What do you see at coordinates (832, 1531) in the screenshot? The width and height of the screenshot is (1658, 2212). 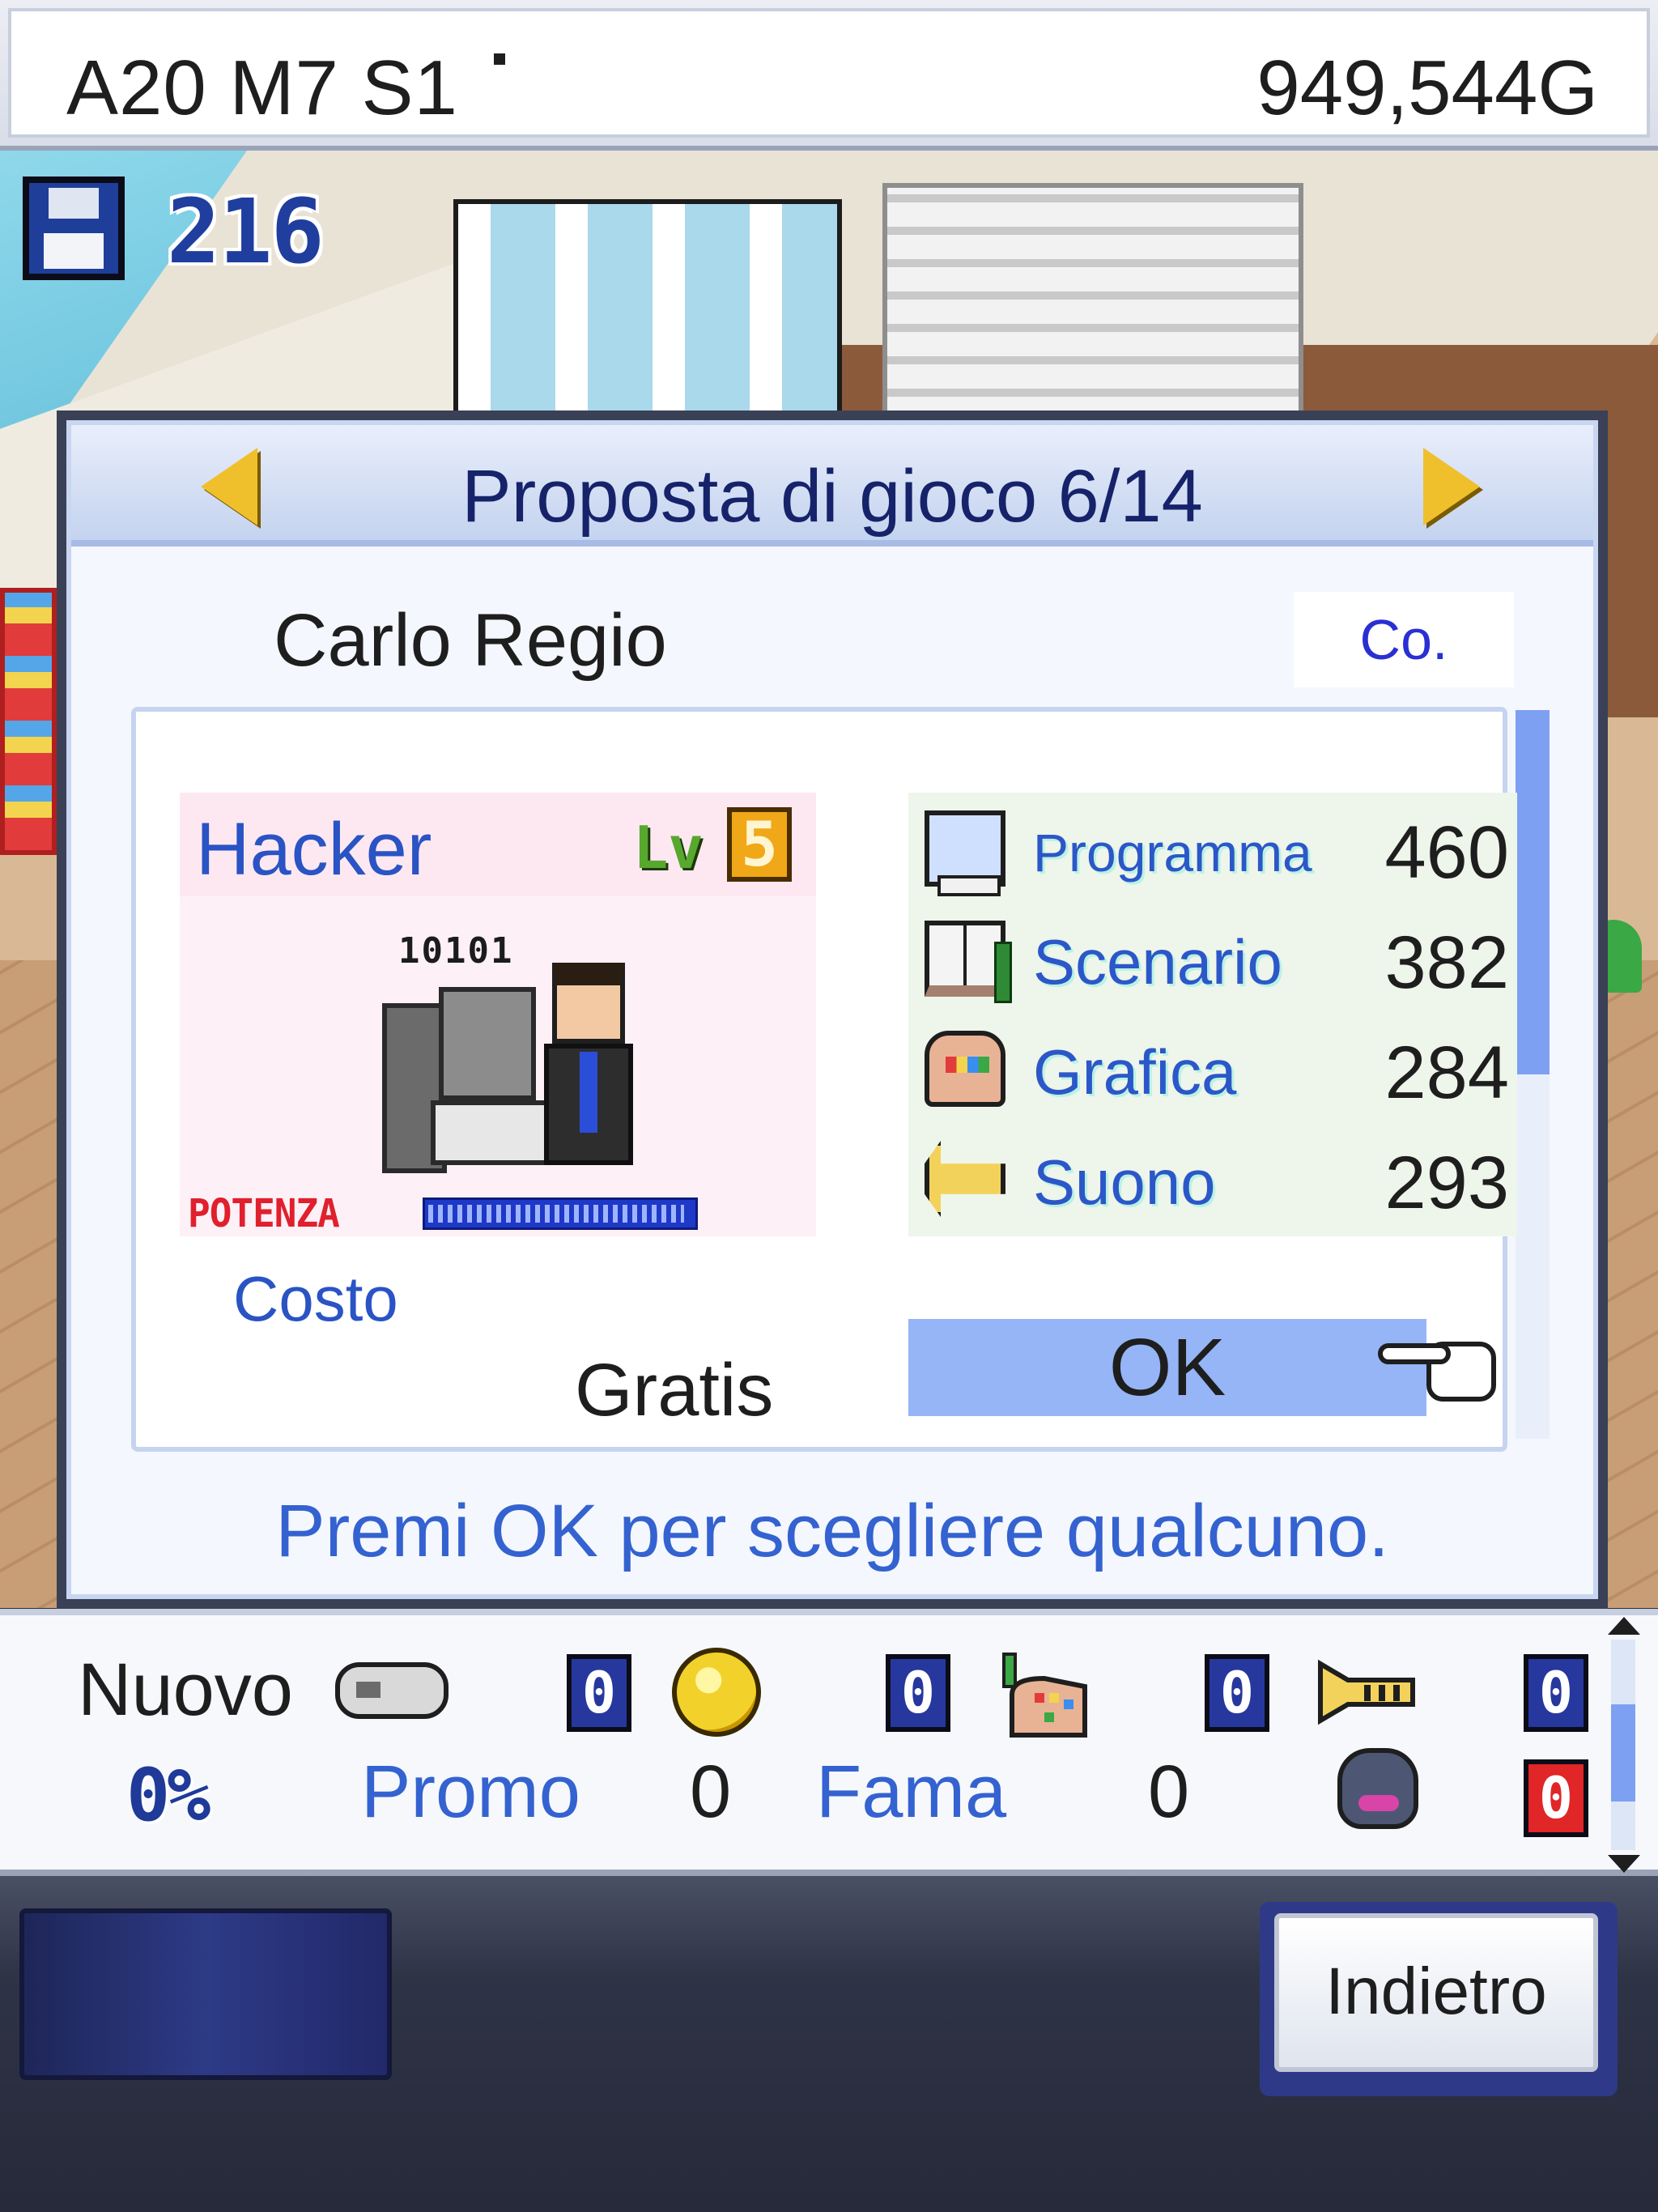 I see `hint-text: Premi OK per scegliere qualcuno.` at bounding box center [832, 1531].